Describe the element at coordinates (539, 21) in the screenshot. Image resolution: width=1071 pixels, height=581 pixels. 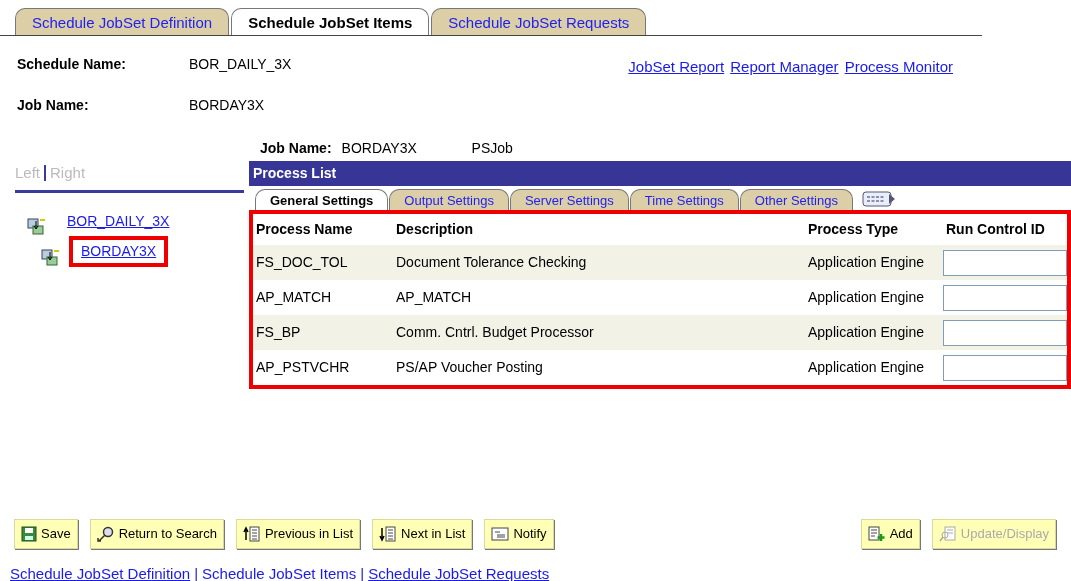
I see `tab: Schedule JobSet Requests` at that location.